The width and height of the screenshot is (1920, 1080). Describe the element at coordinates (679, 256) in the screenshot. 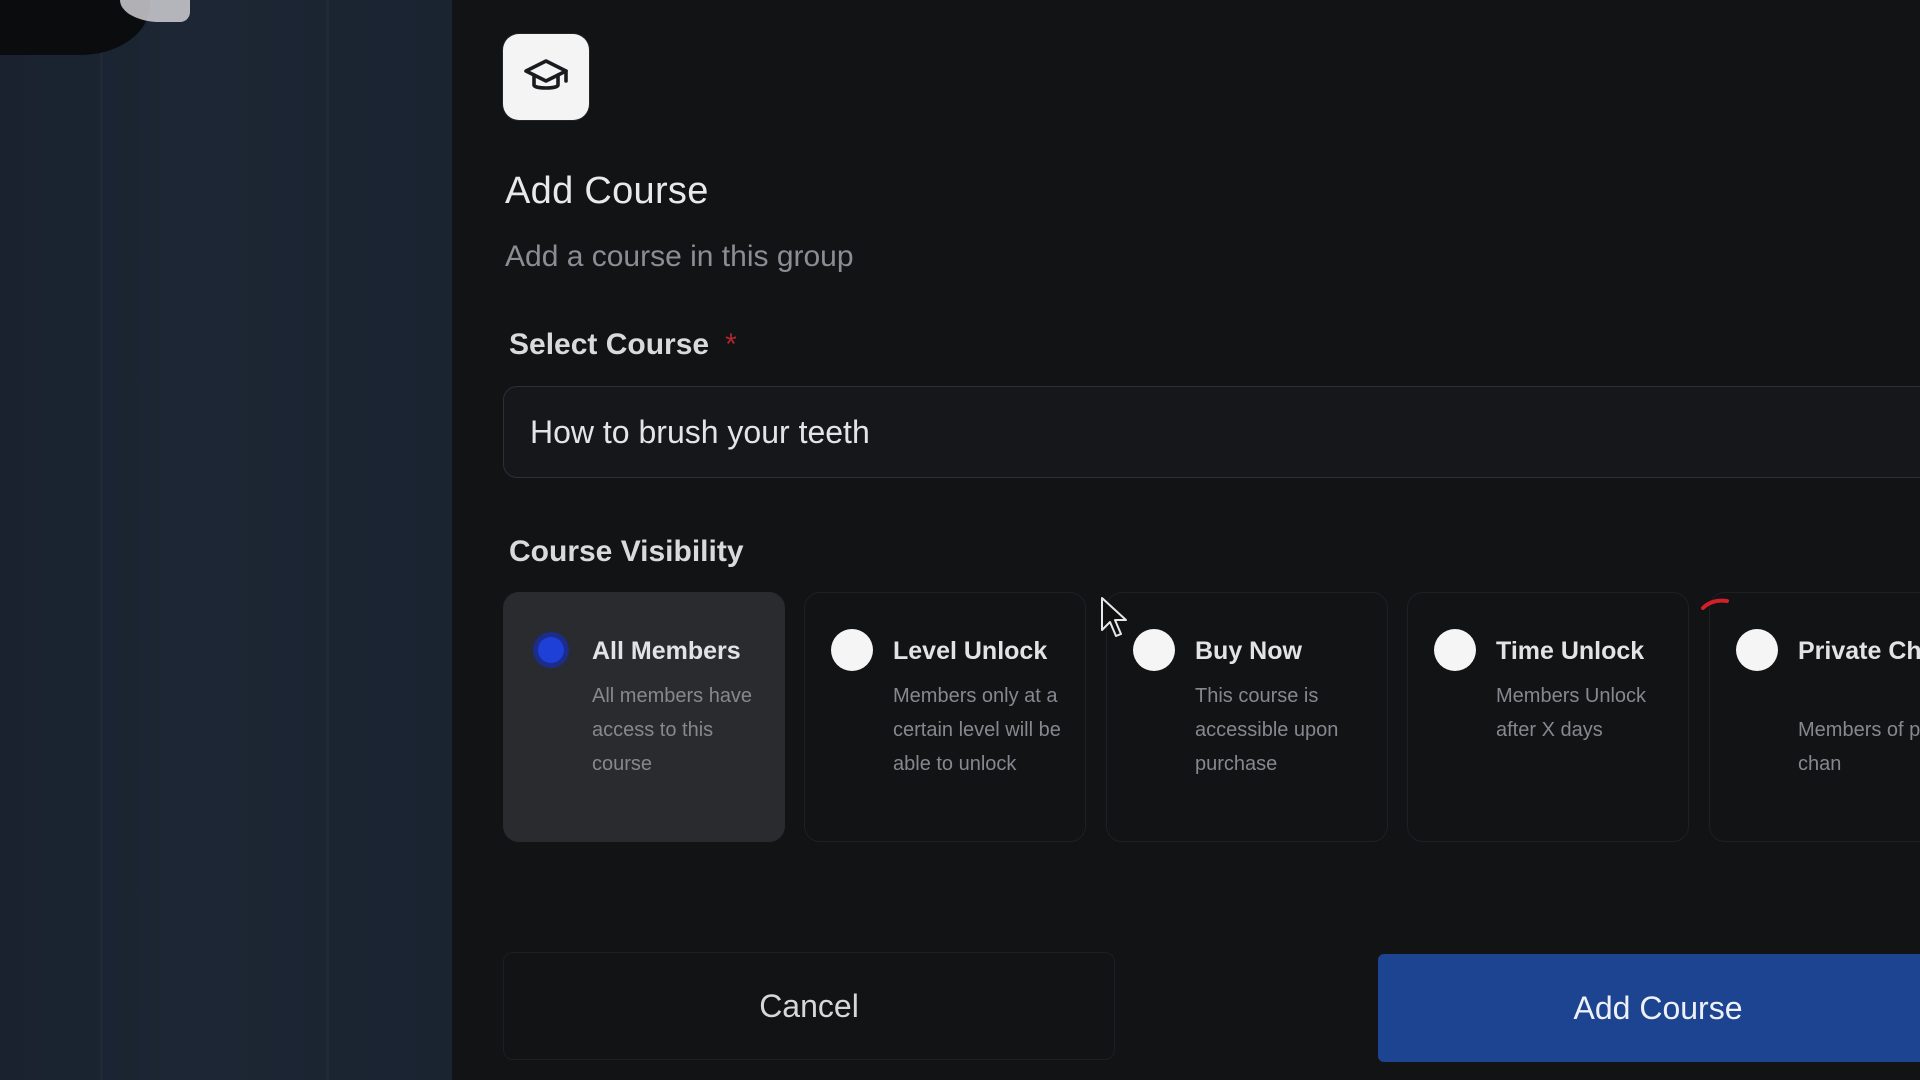

I see `modal-subtitle: Add a course in this group` at that location.